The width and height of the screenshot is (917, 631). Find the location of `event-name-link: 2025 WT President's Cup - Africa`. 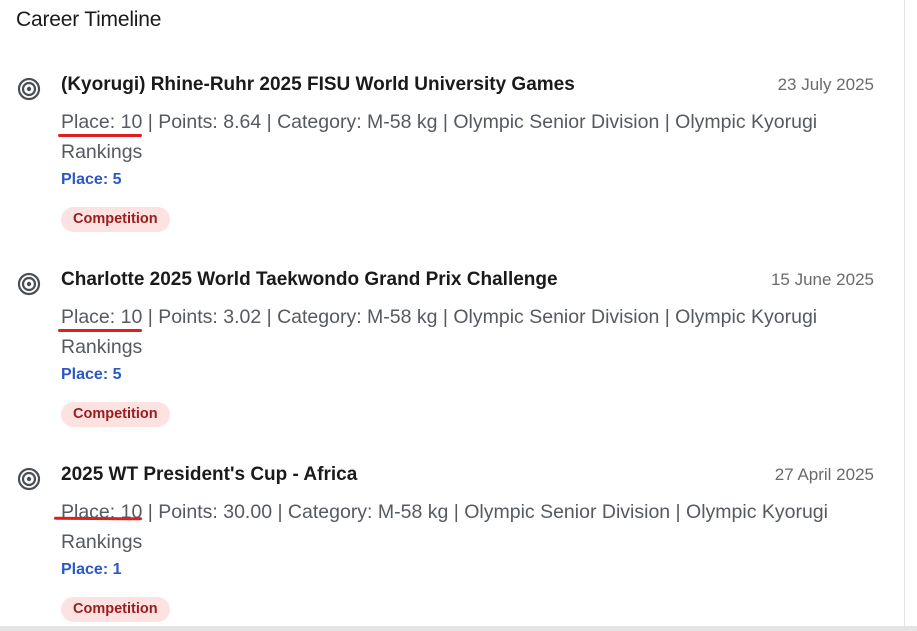

event-name-link: 2025 WT President's Cup - Africa is located at coordinates (209, 475).